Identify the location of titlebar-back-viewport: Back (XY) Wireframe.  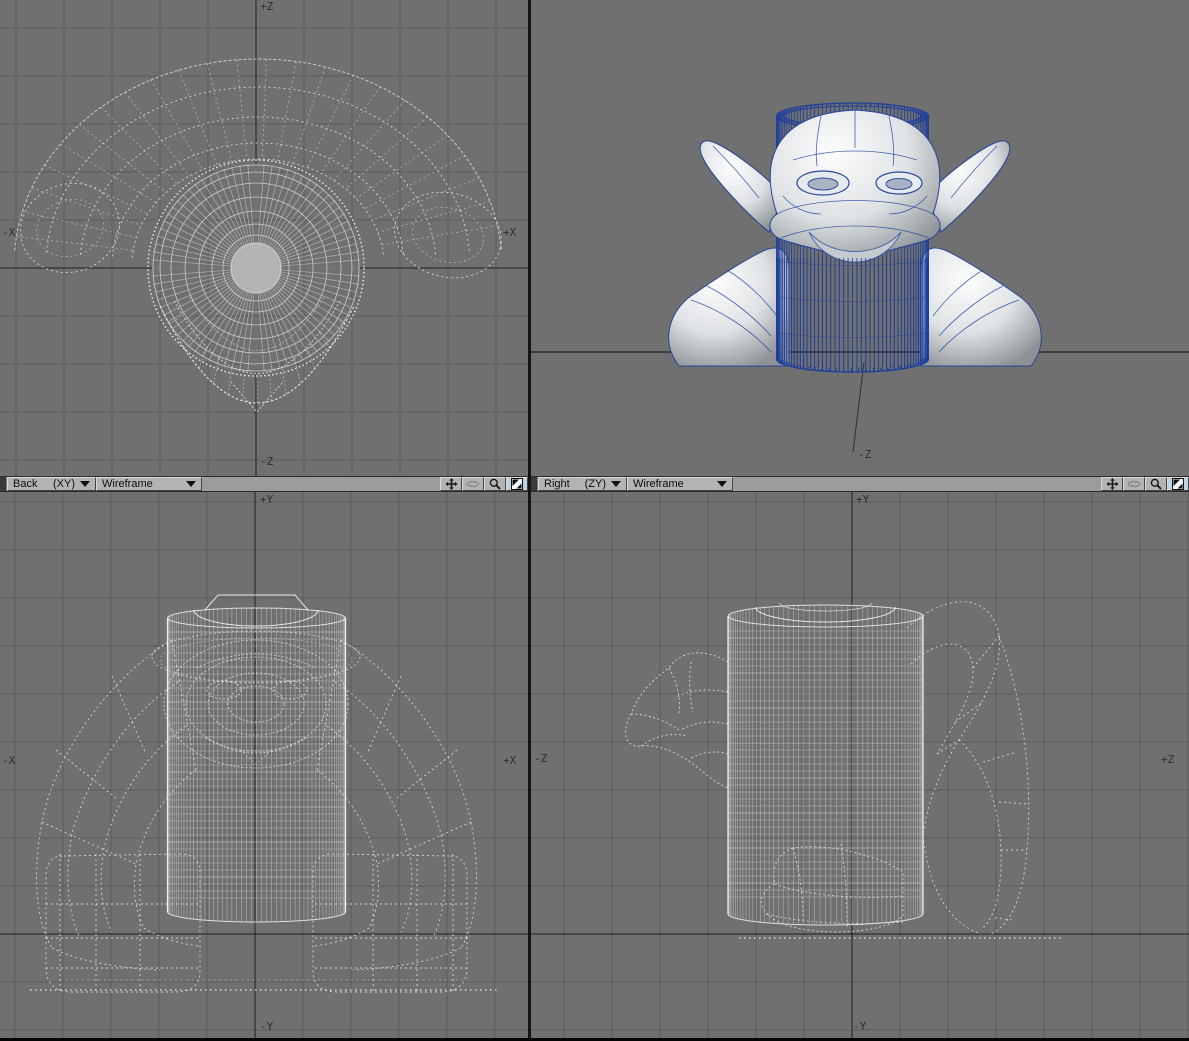
(264, 484).